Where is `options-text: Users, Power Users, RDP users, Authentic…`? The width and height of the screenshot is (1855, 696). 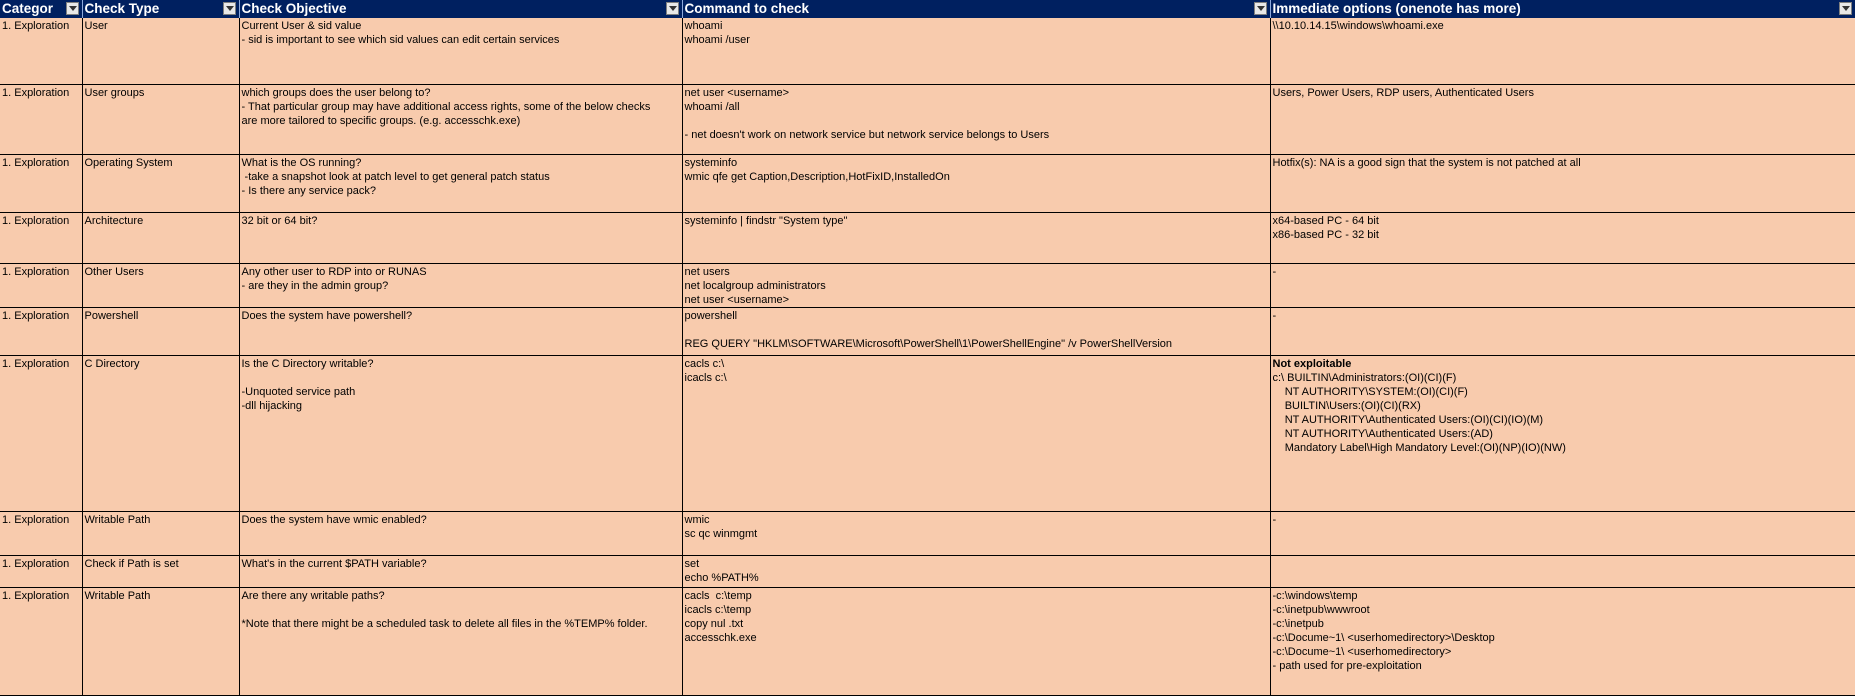 options-text: Users, Power Users, RDP users, Authentic… is located at coordinates (1403, 92).